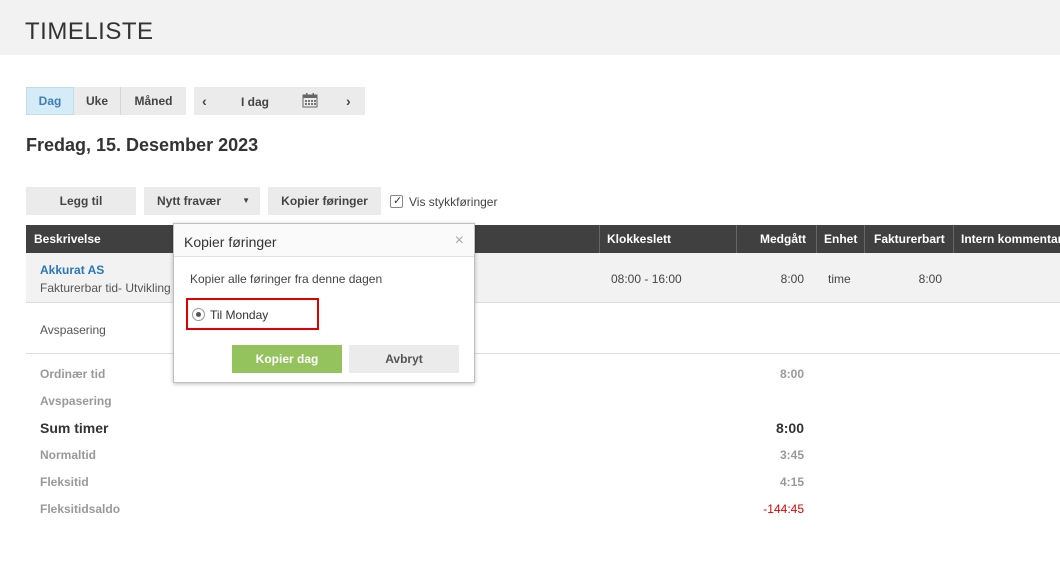 Image resolution: width=1060 pixels, height=583 pixels. What do you see at coordinates (310, 100) in the screenshot?
I see `calendar-icon` at bounding box center [310, 100].